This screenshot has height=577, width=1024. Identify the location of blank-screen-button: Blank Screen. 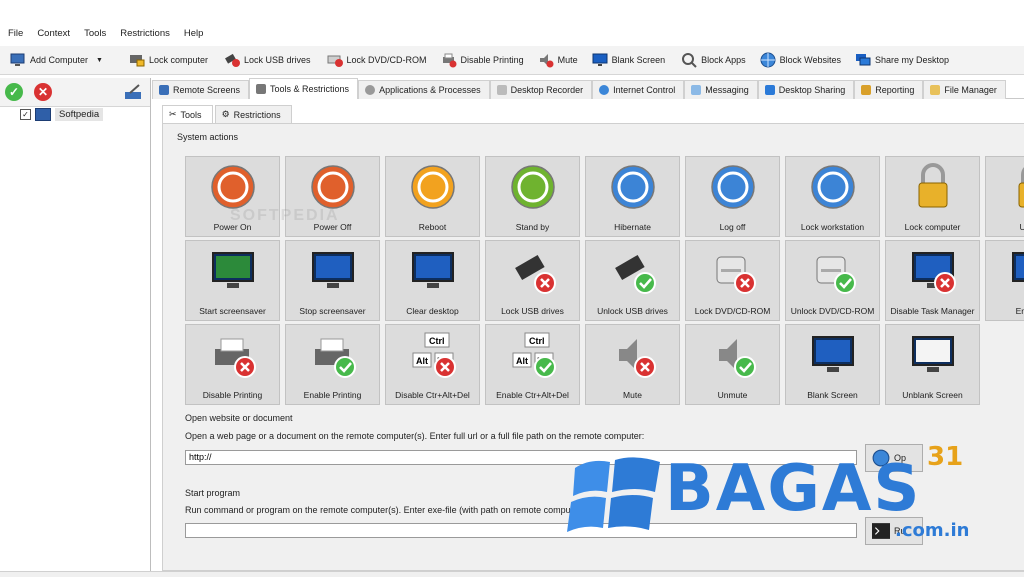
(630, 60).